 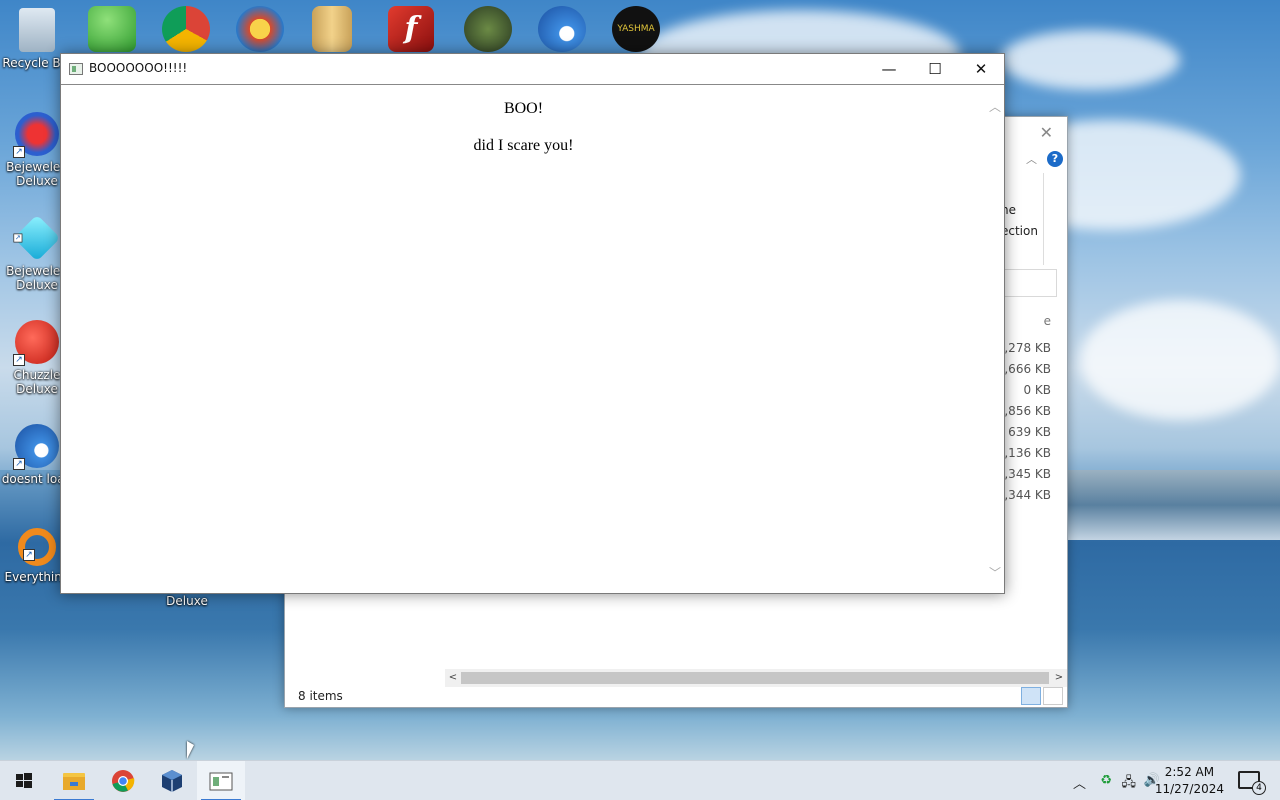 I want to click on notification-count-badge: 4, so click(x=1259, y=788).